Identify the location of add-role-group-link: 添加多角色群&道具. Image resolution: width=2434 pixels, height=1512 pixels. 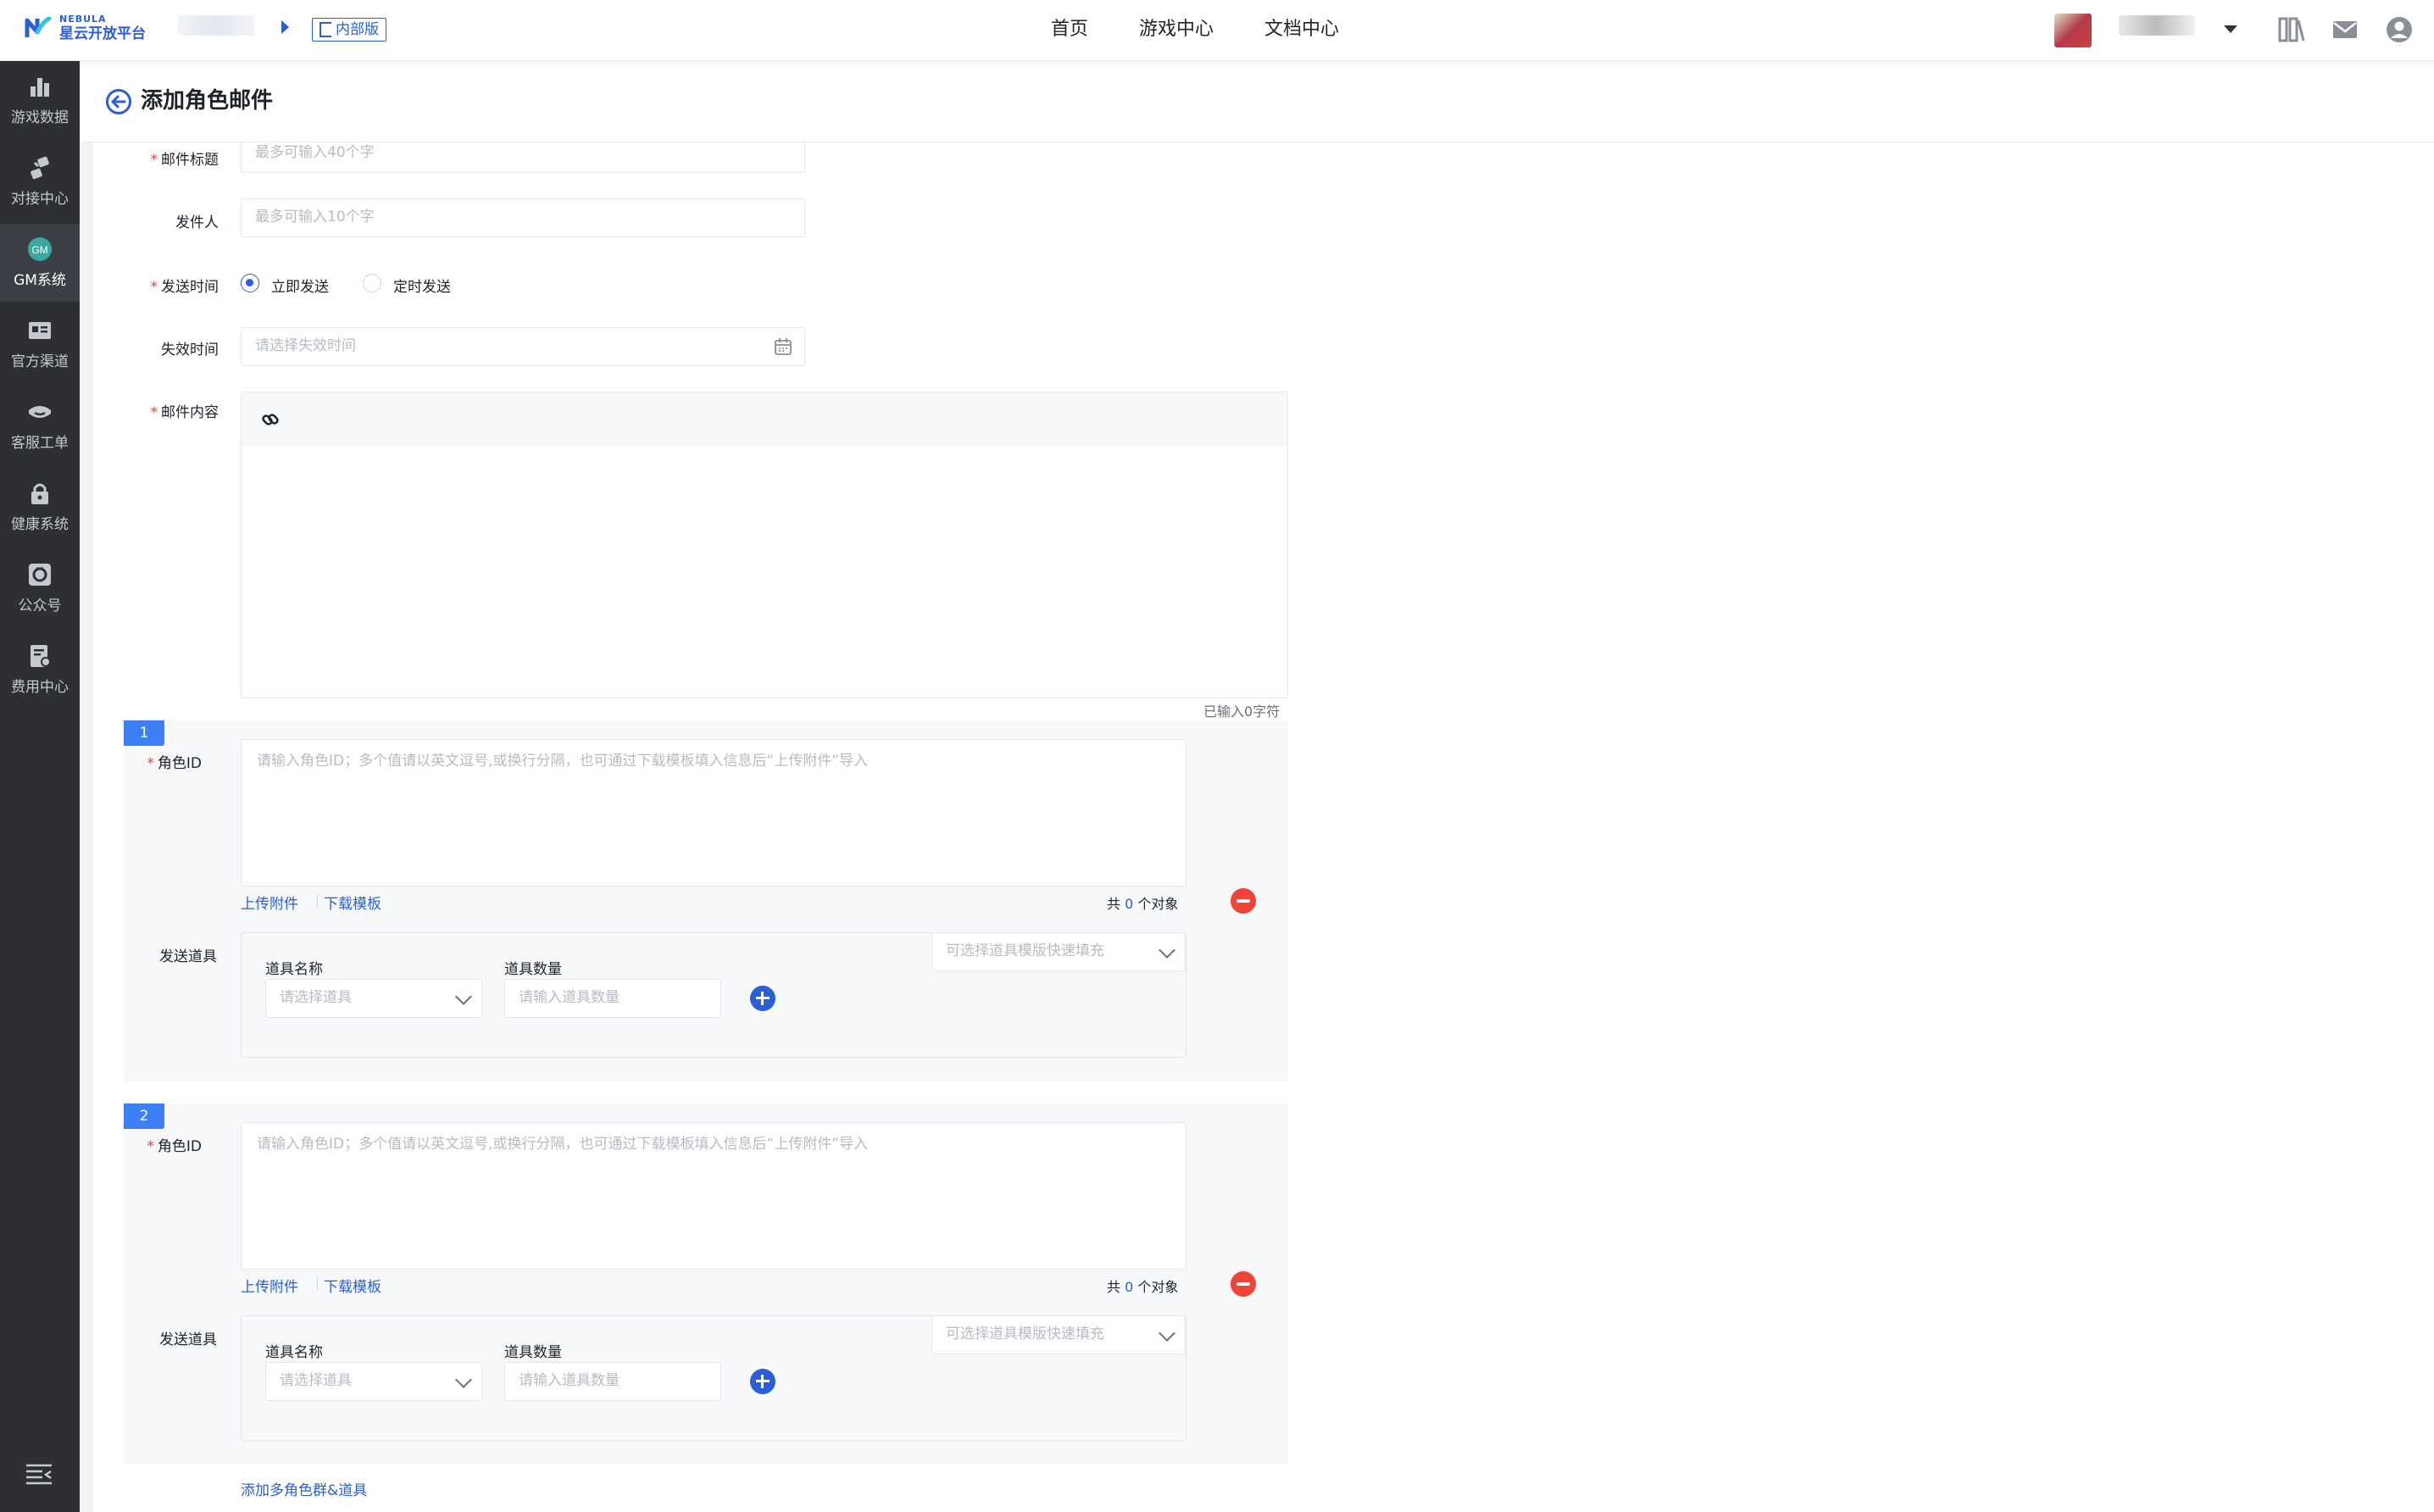
(304, 1489).